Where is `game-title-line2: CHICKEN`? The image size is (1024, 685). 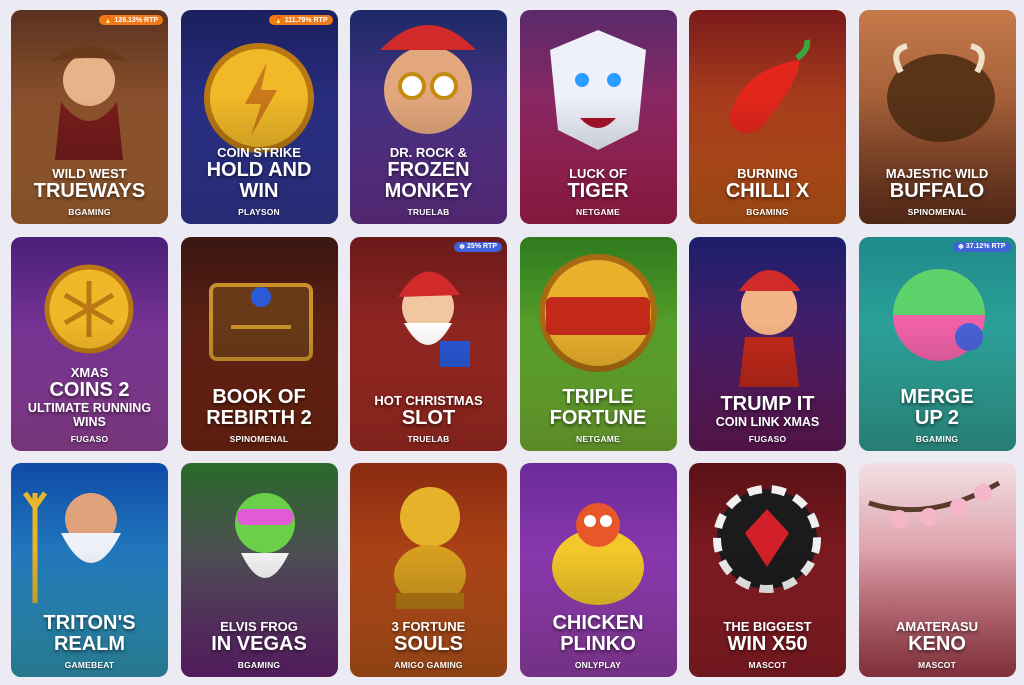 game-title-line2: CHICKEN is located at coordinates (598, 623).